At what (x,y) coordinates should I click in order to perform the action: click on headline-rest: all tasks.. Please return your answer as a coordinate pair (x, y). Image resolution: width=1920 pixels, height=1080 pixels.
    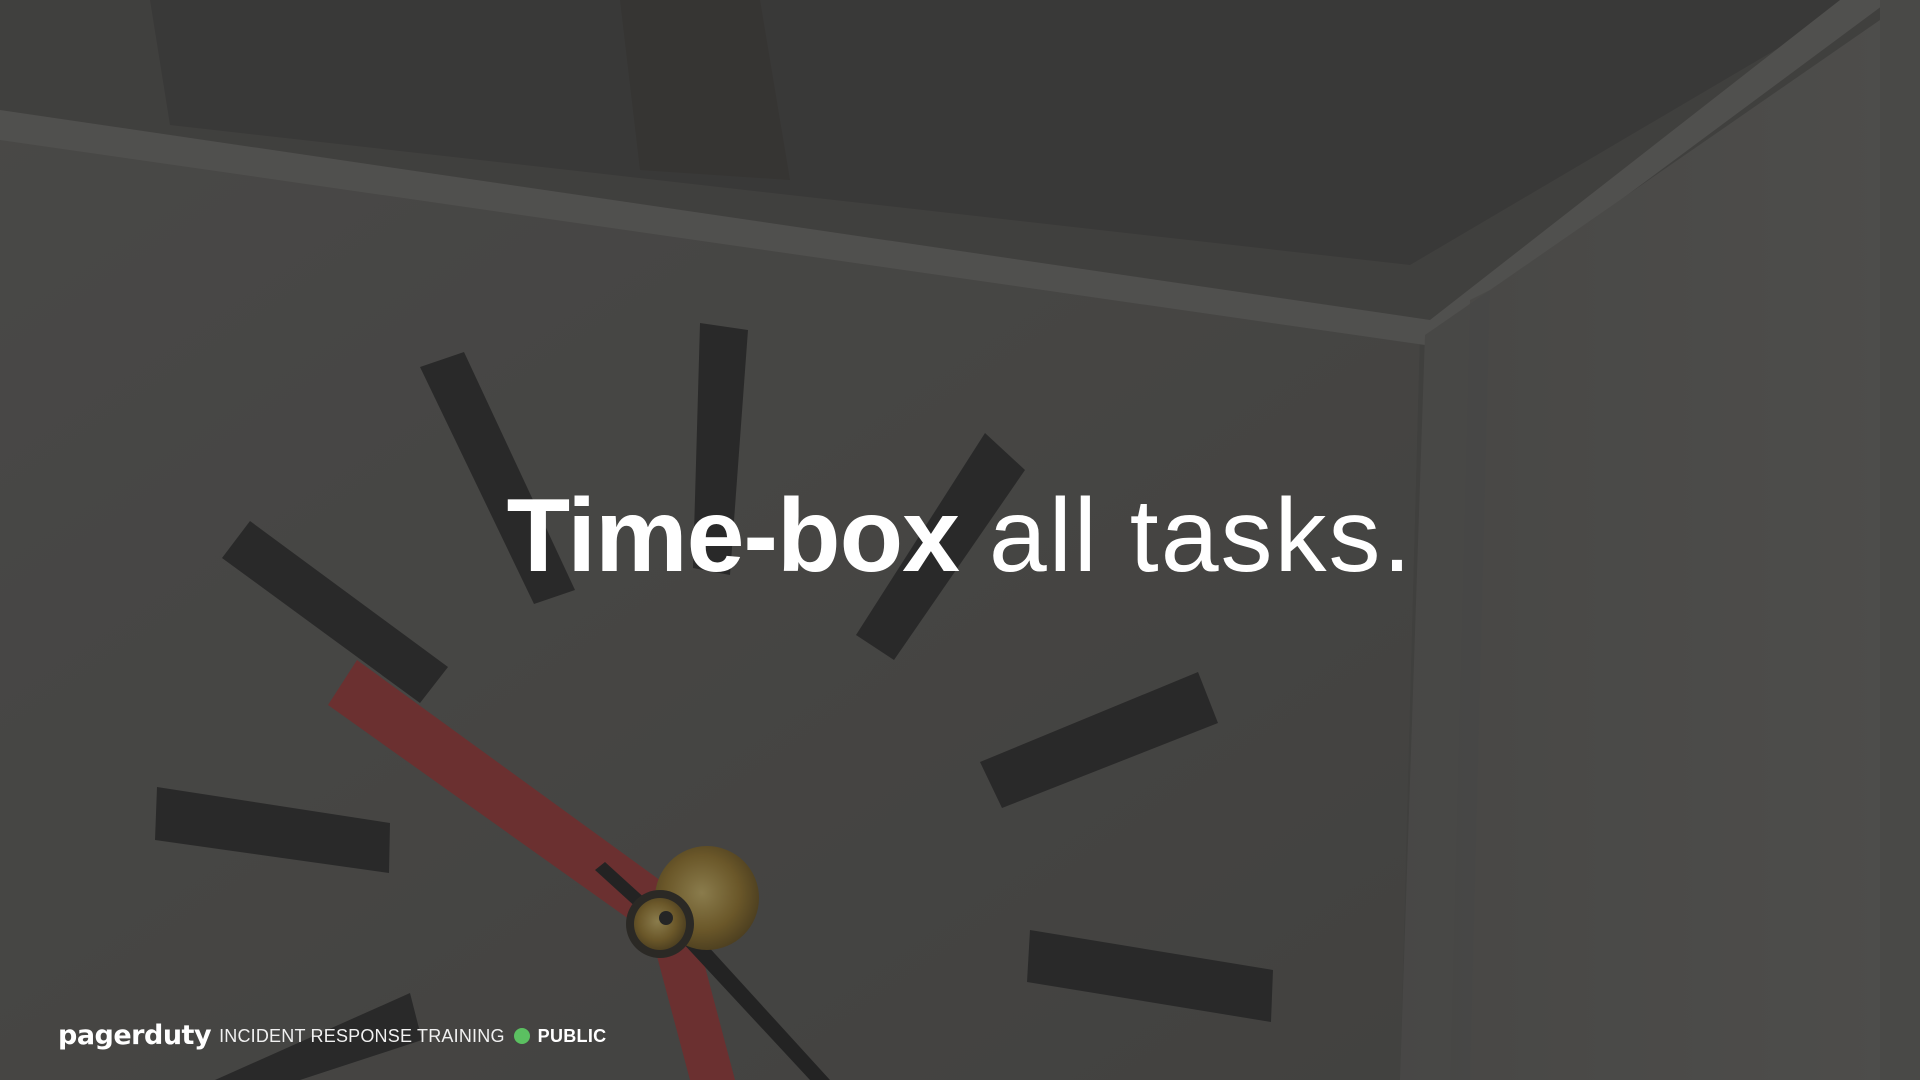
    Looking at the image, I should click on (1201, 536).